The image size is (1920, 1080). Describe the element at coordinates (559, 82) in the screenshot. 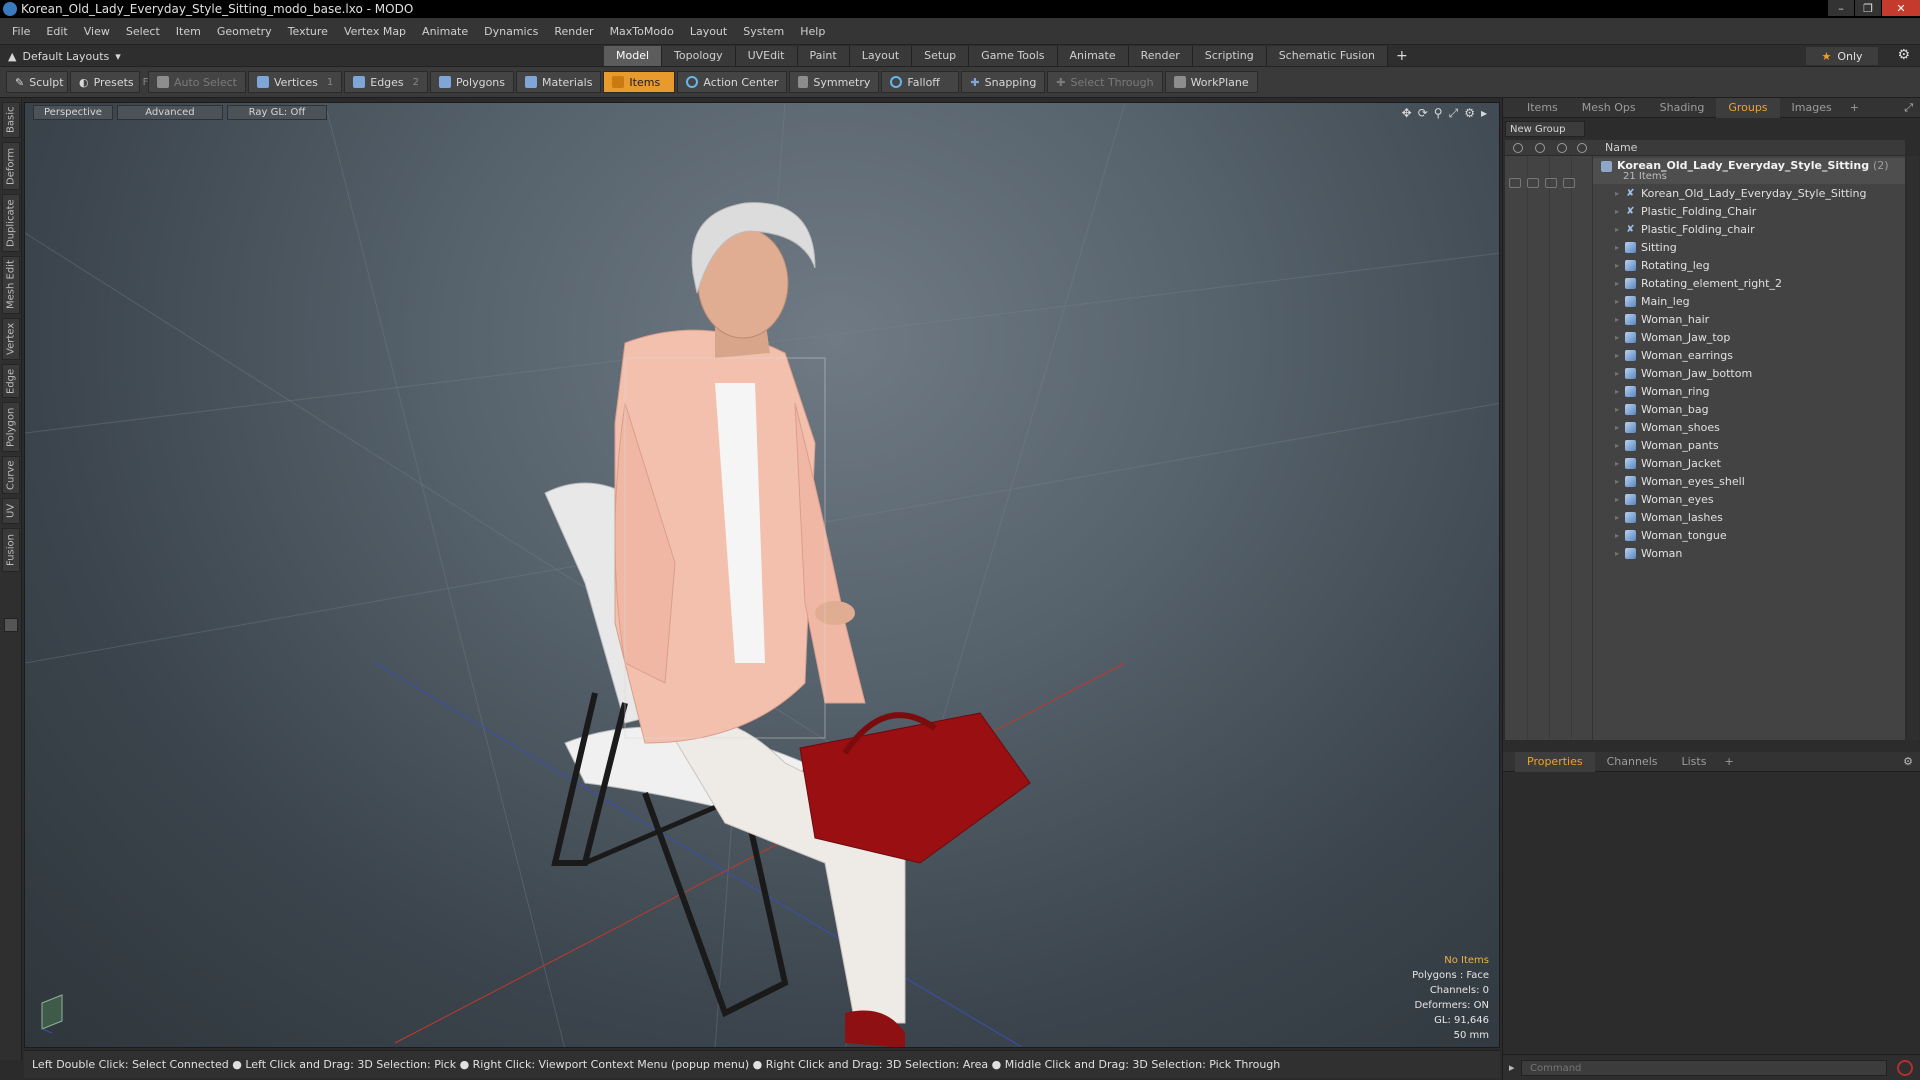

I see `materials-button: Materials` at that location.